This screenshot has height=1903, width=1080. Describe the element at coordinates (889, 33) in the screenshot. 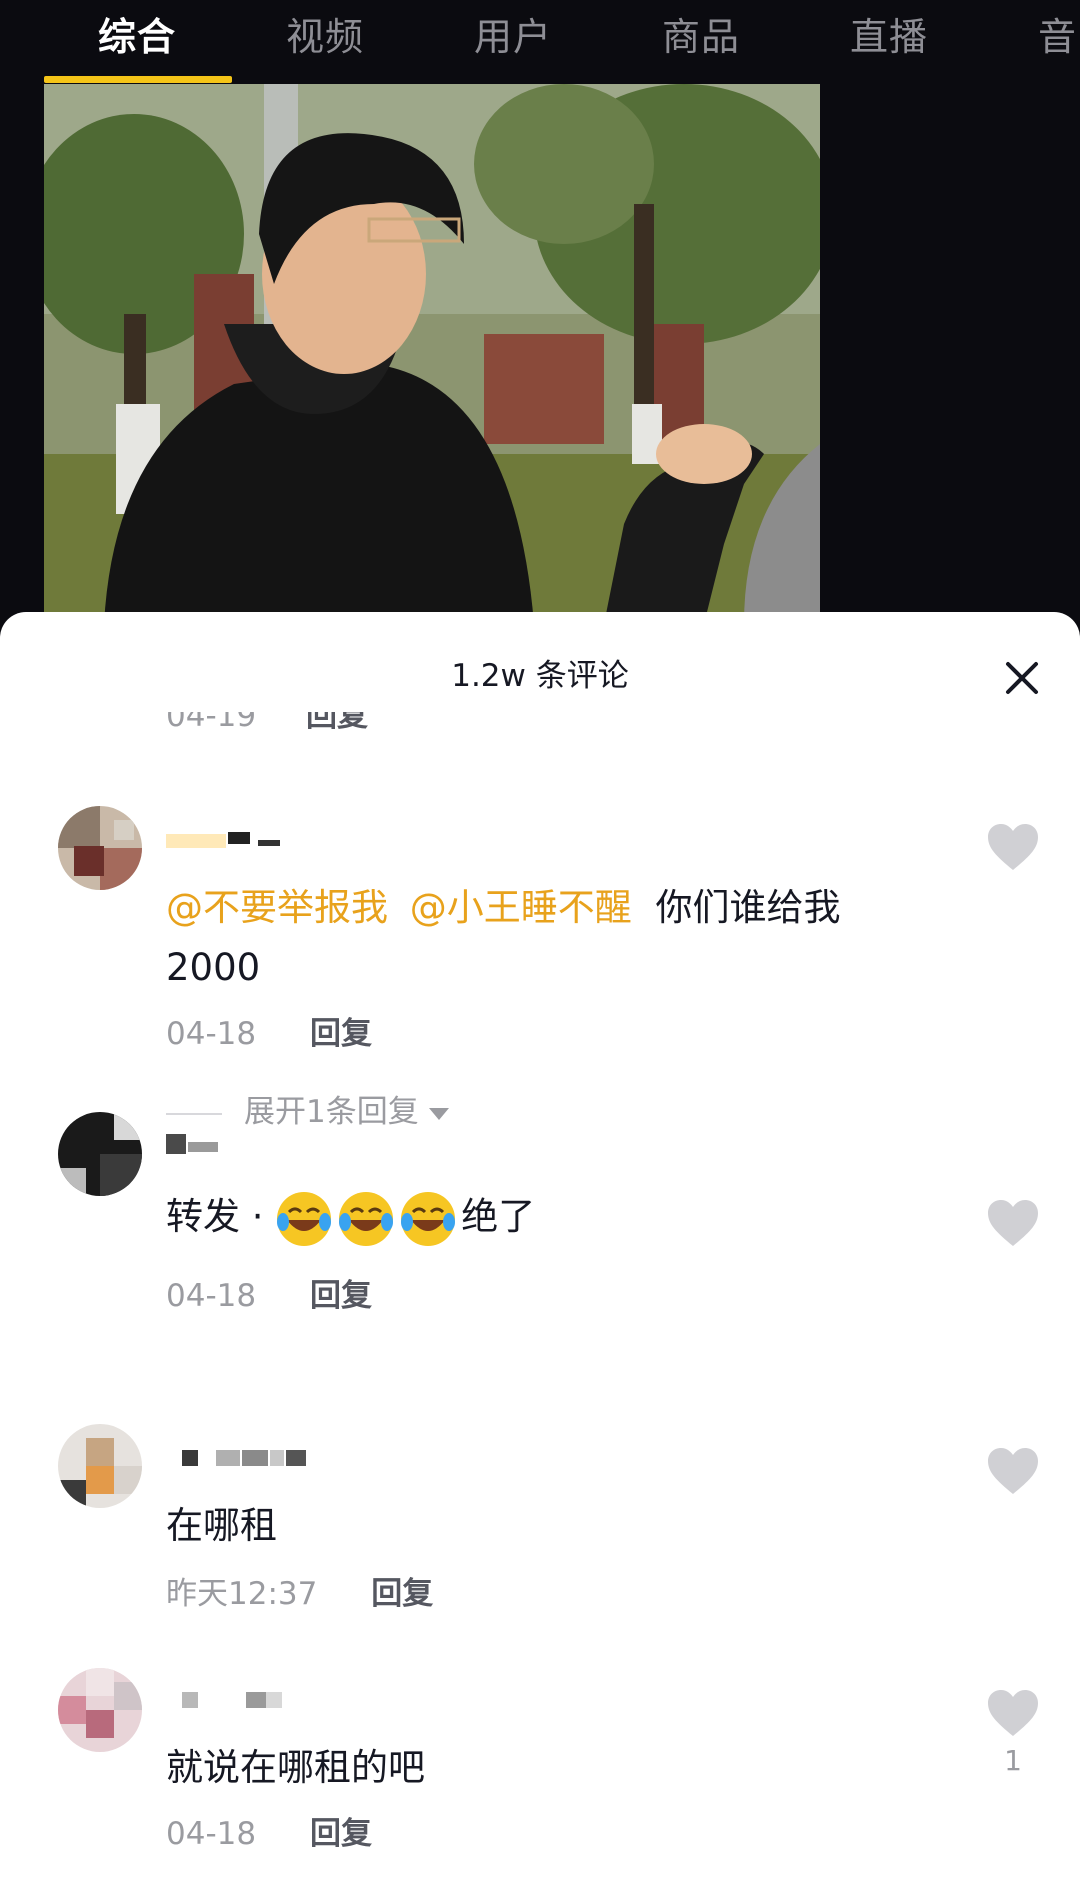

I see `tab-live: 直播` at that location.